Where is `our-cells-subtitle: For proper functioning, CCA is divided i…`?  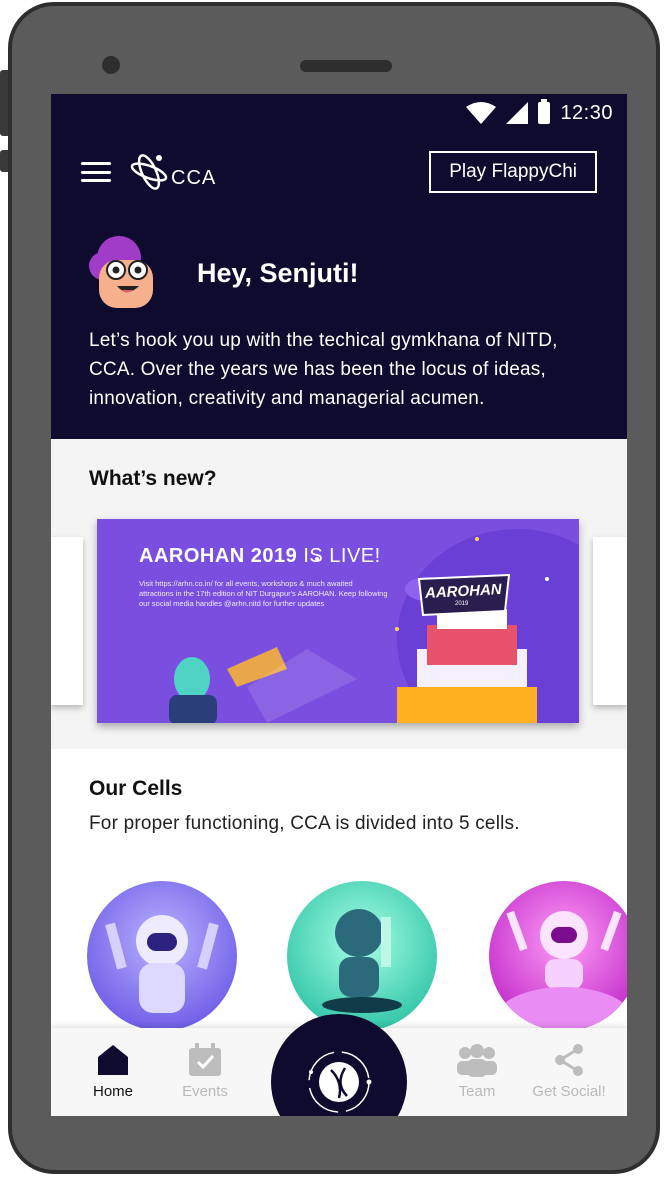
our-cells-subtitle: For proper functioning, CCA is divided i… is located at coordinates (304, 823).